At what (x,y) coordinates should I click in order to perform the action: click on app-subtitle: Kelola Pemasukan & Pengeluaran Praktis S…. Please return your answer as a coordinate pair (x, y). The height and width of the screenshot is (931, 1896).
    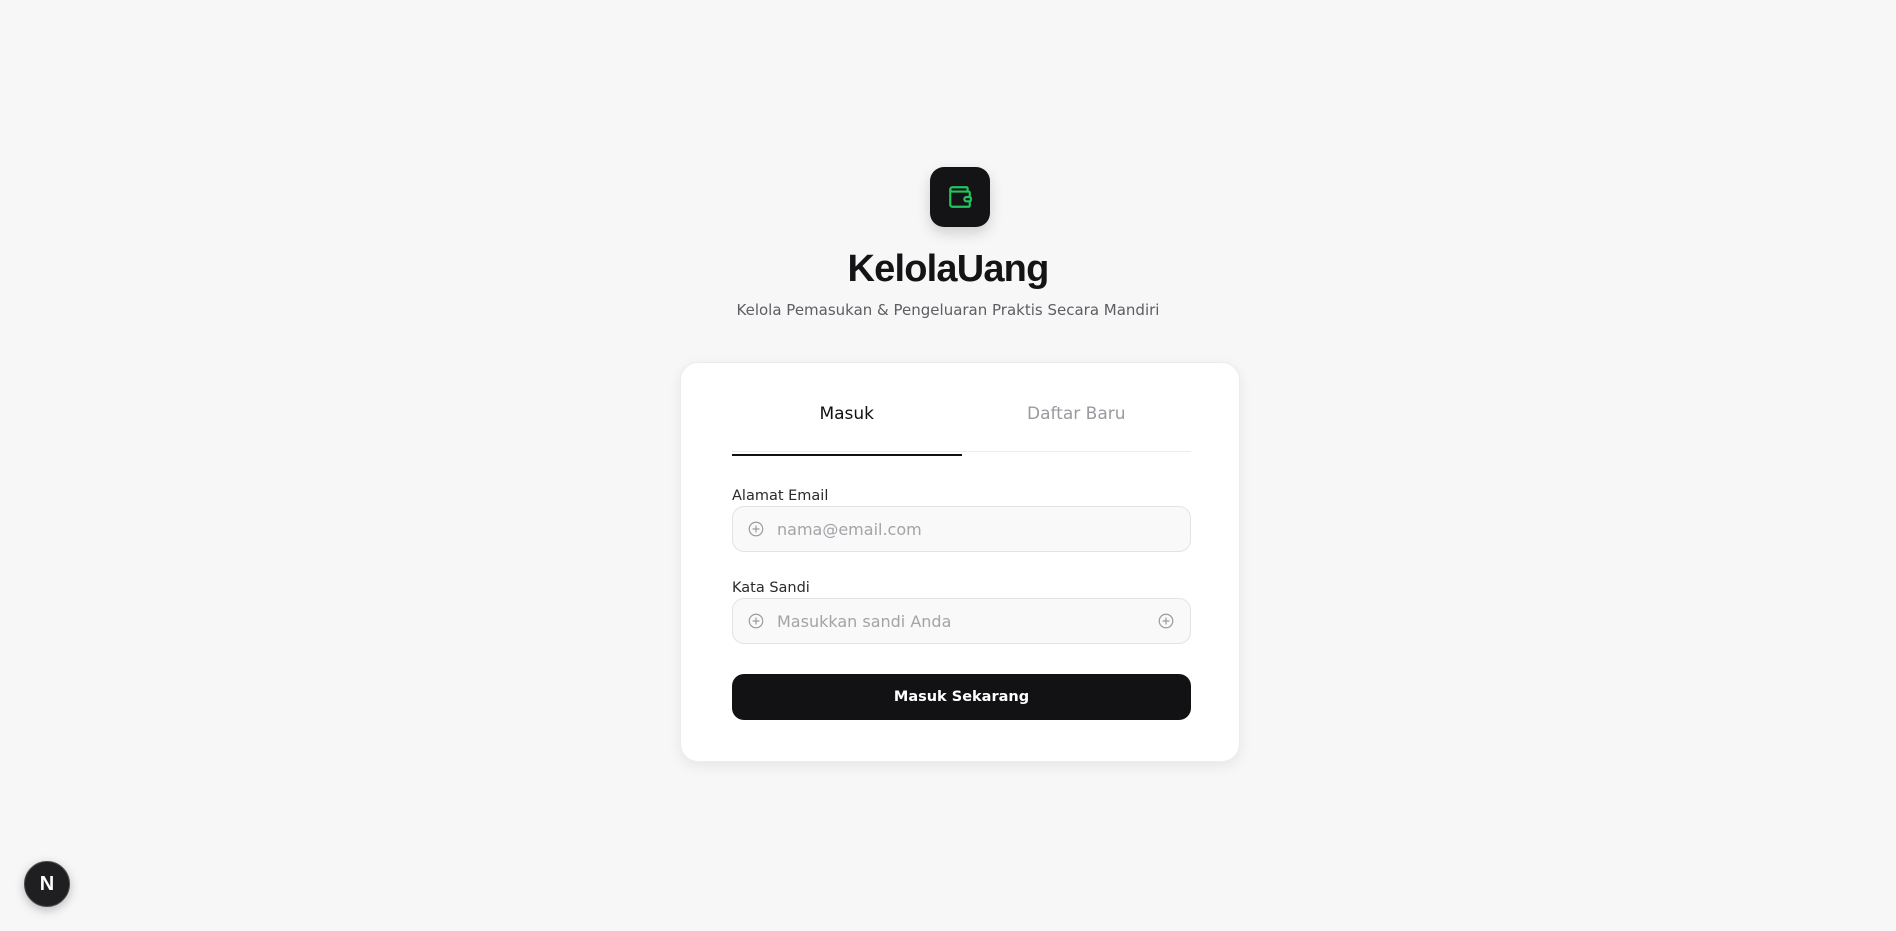
    Looking at the image, I should click on (948, 310).